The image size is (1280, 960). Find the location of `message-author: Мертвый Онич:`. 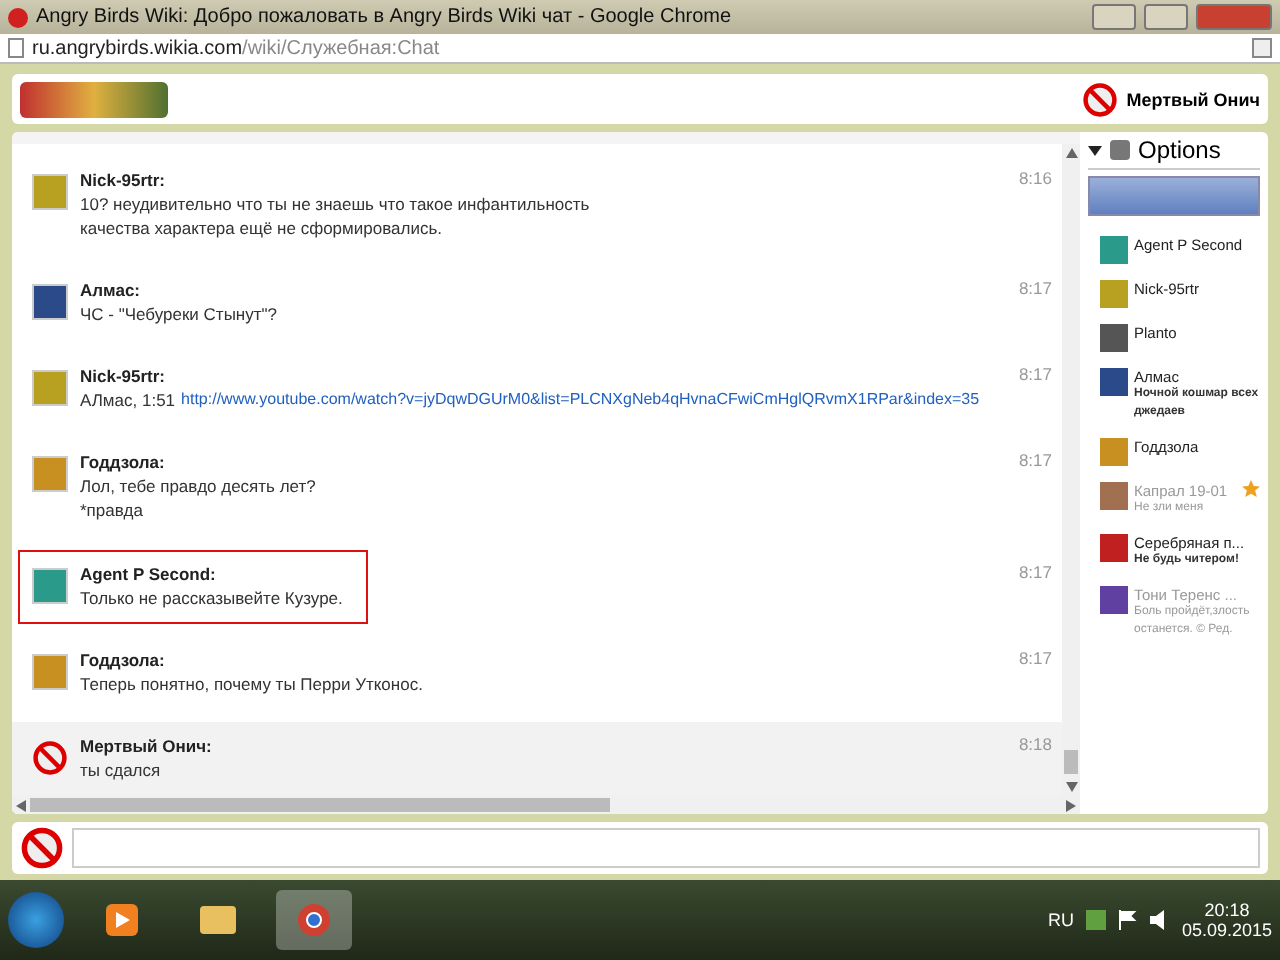

message-author: Мертвый Онич: is located at coordinates (146, 745).